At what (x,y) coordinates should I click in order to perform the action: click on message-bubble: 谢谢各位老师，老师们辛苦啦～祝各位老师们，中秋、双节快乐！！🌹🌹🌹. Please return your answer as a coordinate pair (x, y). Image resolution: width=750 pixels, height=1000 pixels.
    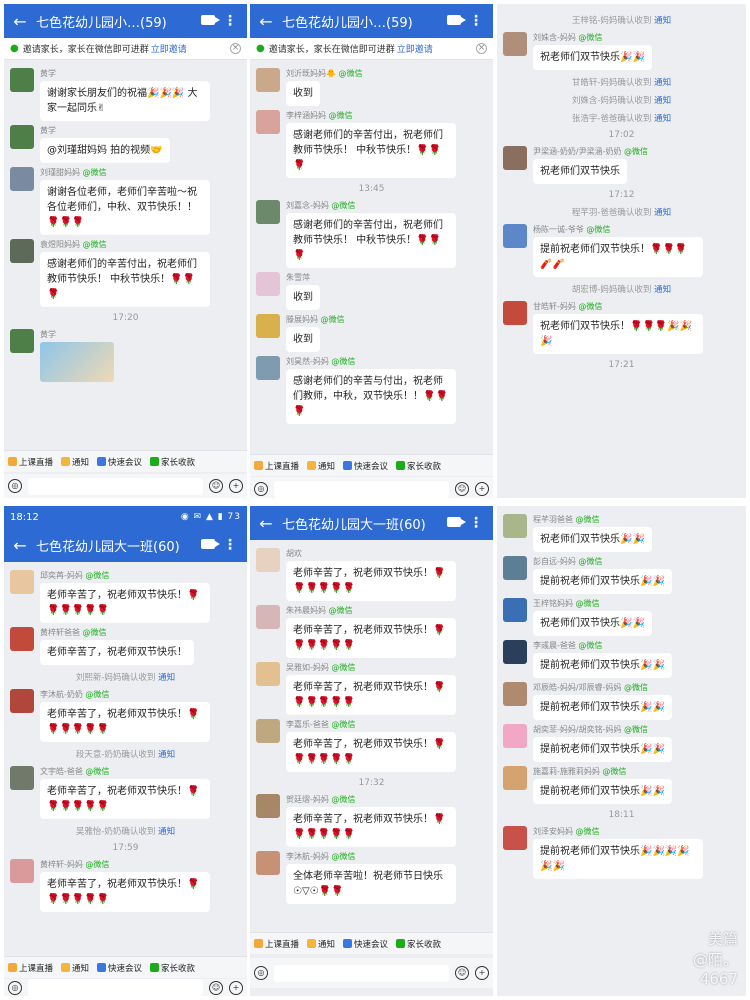
    Looking at the image, I should click on (125, 207).